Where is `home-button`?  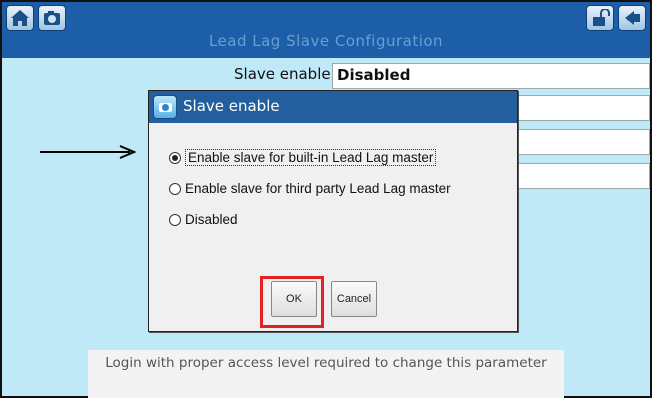
home-button is located at coordinates (20, 18).